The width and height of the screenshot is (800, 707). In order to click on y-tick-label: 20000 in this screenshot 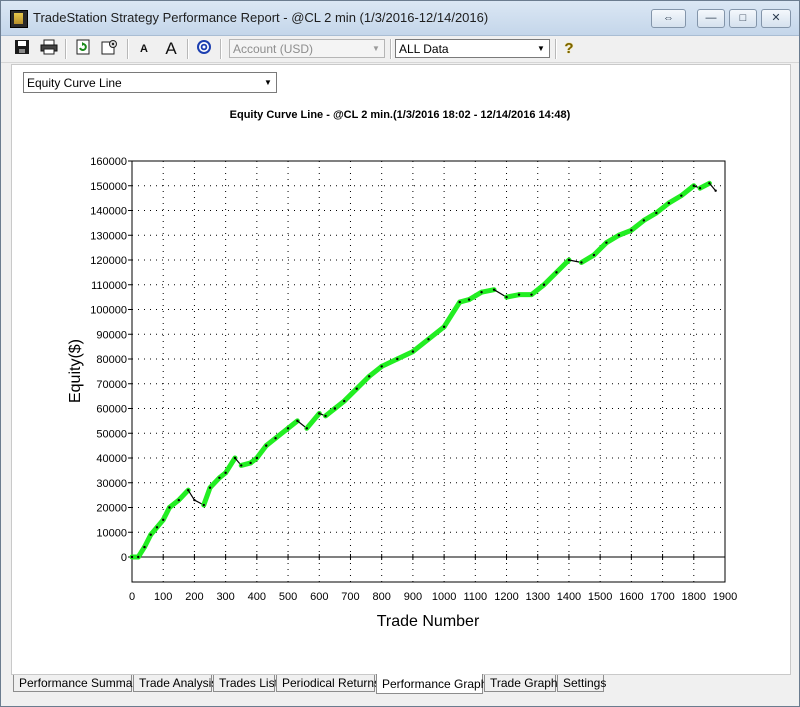, I will do `click(111, 509)`.